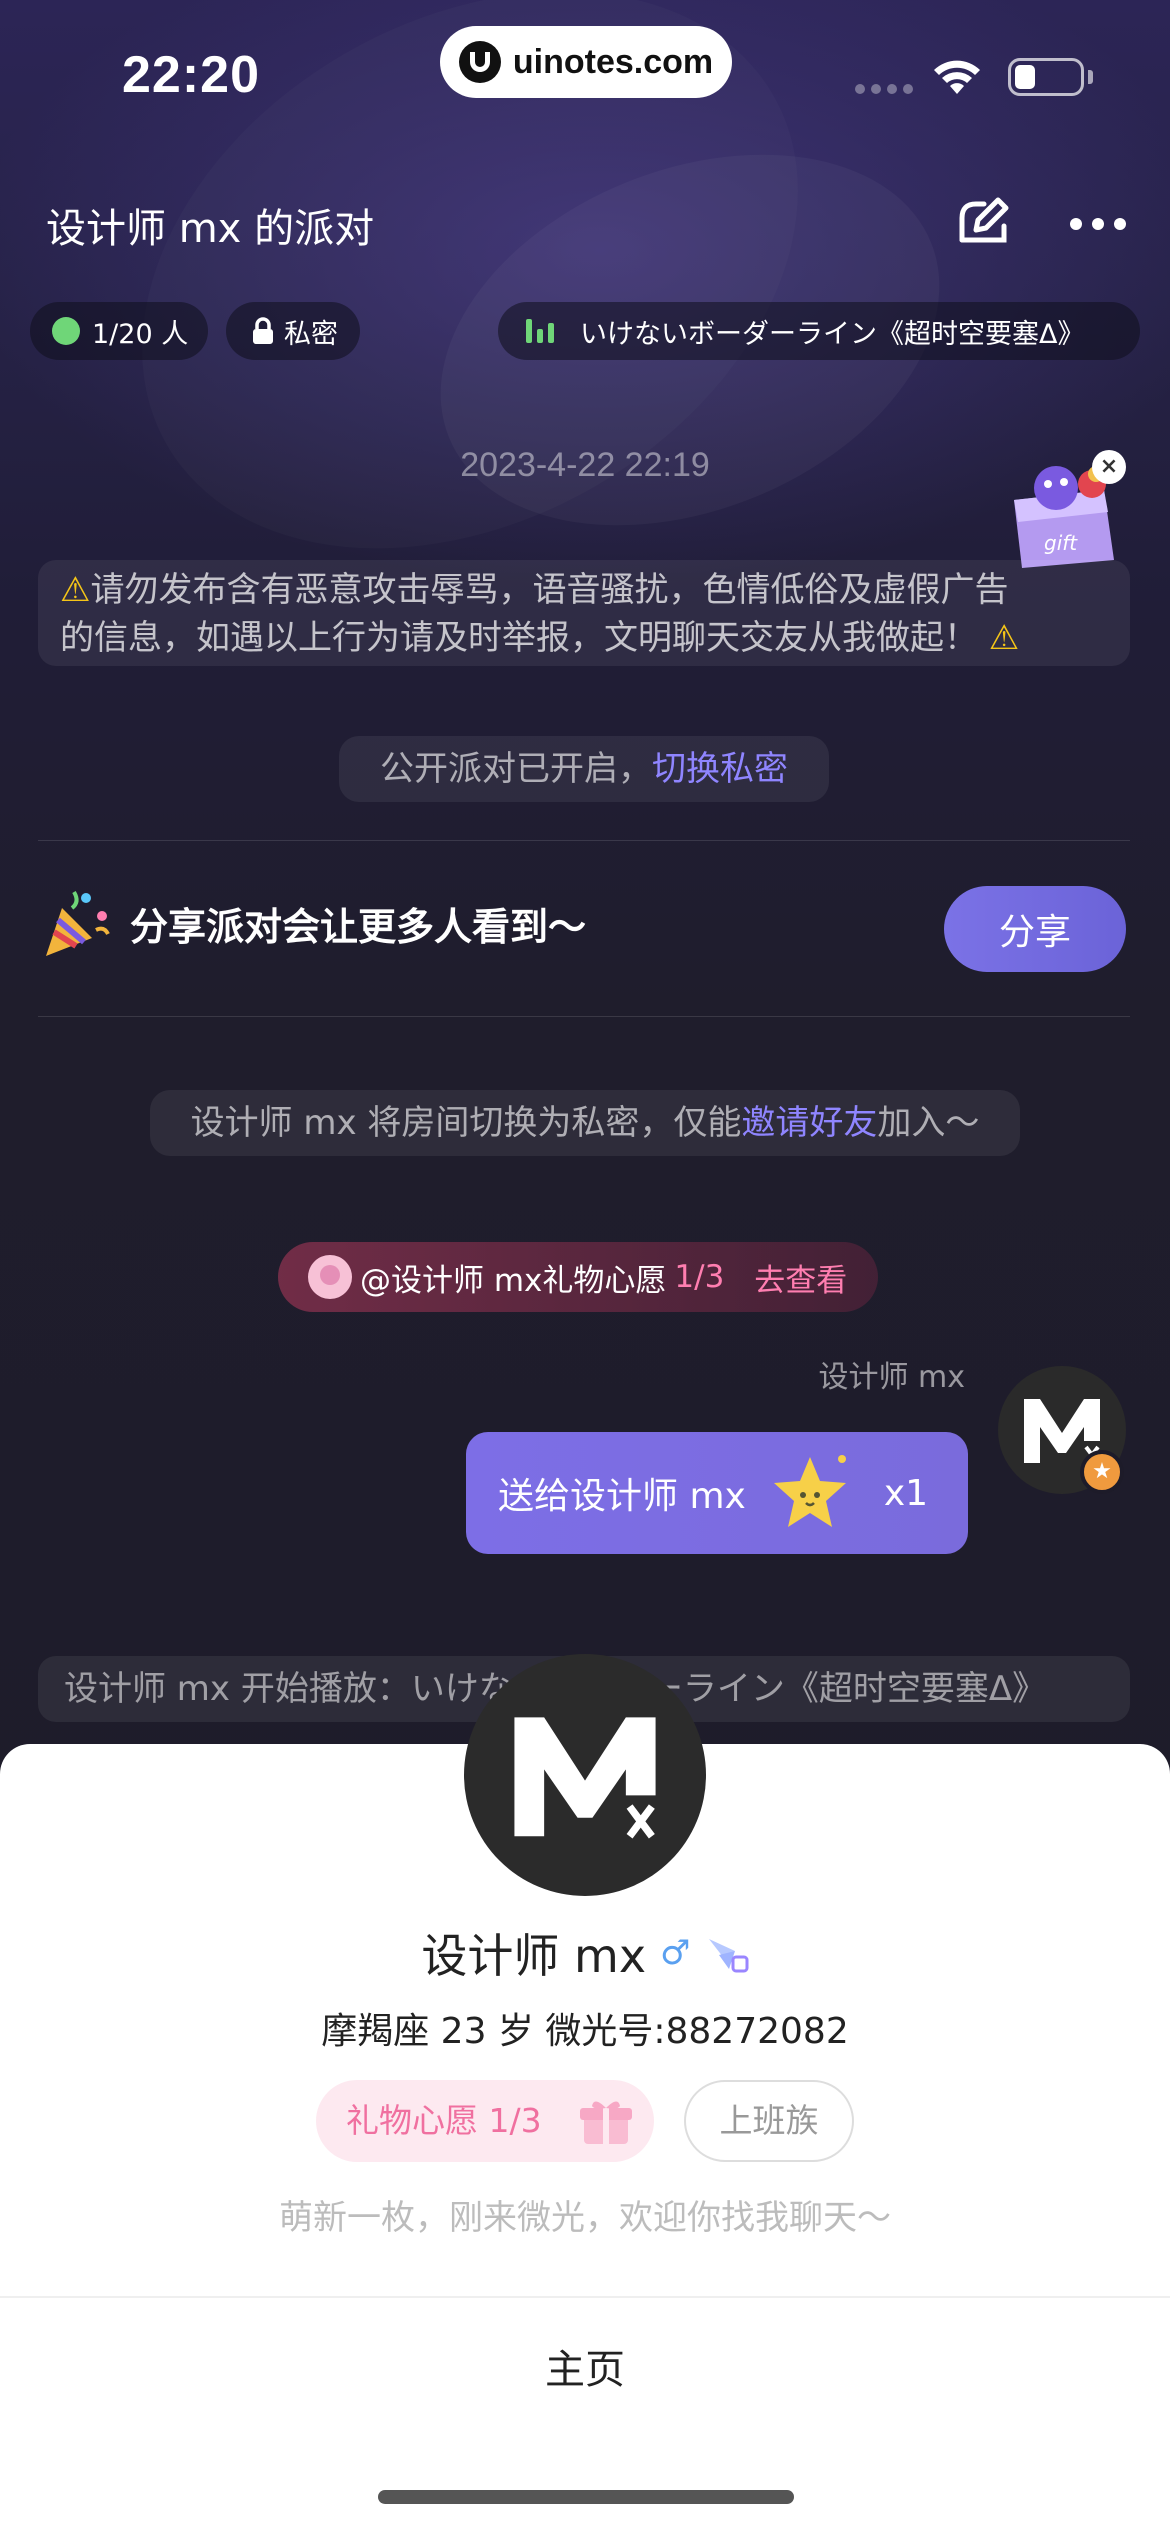 The image size is (1170, 2532). I want to click on switch-private-link: 切换私密, so click(720, 769).